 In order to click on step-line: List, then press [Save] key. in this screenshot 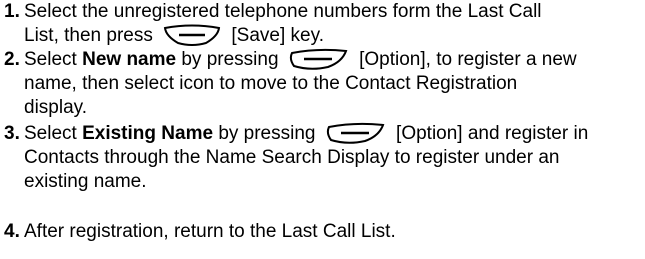, I will do `click(334, 36)`.